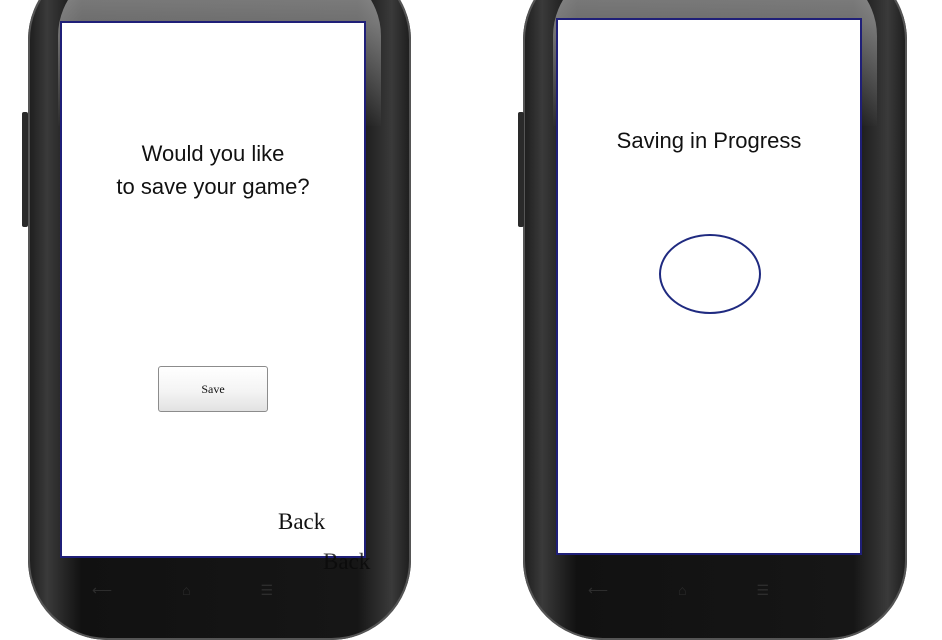  Describe the element at coordinates (710, 274) in the screenshot. I see `loading-spinner-icon` at that location.